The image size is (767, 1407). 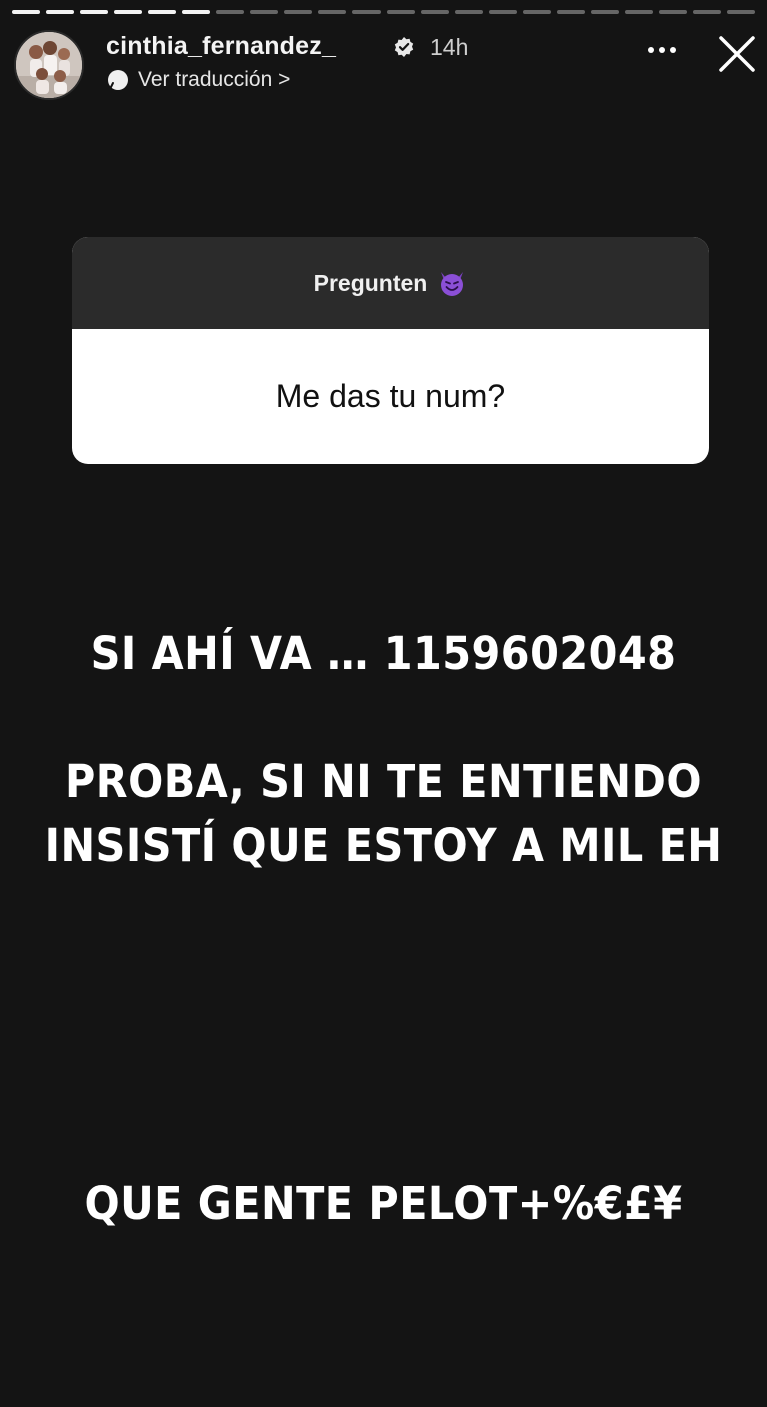 I want to click on question-sticker-title: Pregunten, so click(x=370, y=282).